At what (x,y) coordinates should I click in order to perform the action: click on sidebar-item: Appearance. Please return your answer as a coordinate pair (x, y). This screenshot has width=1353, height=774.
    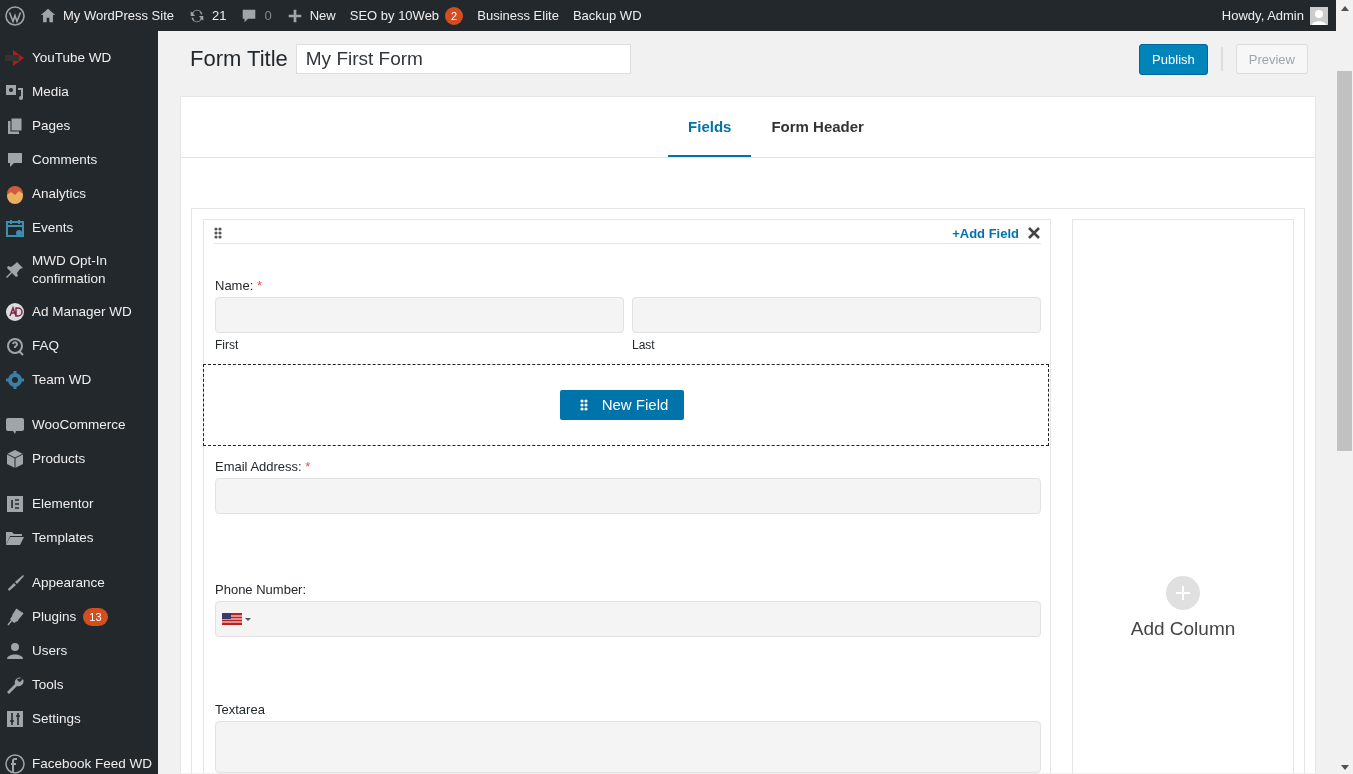
    Looking at the image, I should click on (79, 583).